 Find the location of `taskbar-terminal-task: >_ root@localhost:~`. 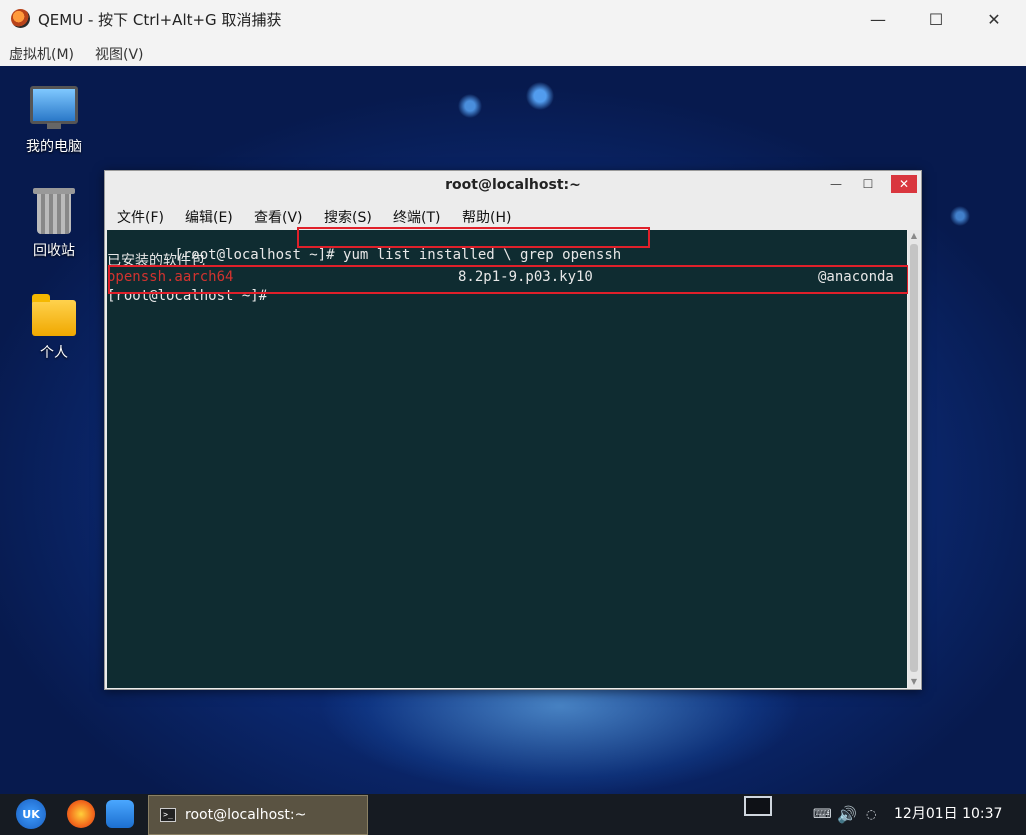

taskbar-terminal-task: >_ root@localhost:~ is located at coordinates (258, 815).